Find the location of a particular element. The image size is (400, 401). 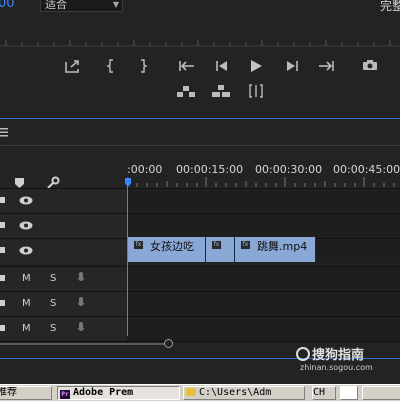

timecode-display: 00 is located at coordinates (7, 5).